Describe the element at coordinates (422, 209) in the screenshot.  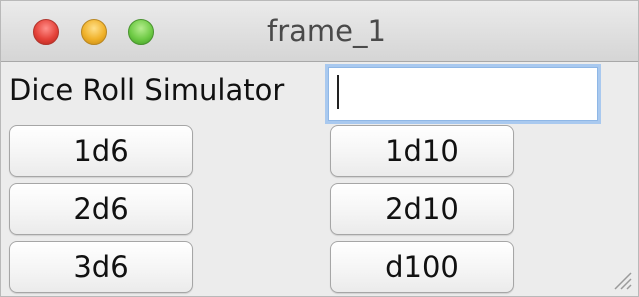
I see `roll-2d10-button: 2d10` at that location.